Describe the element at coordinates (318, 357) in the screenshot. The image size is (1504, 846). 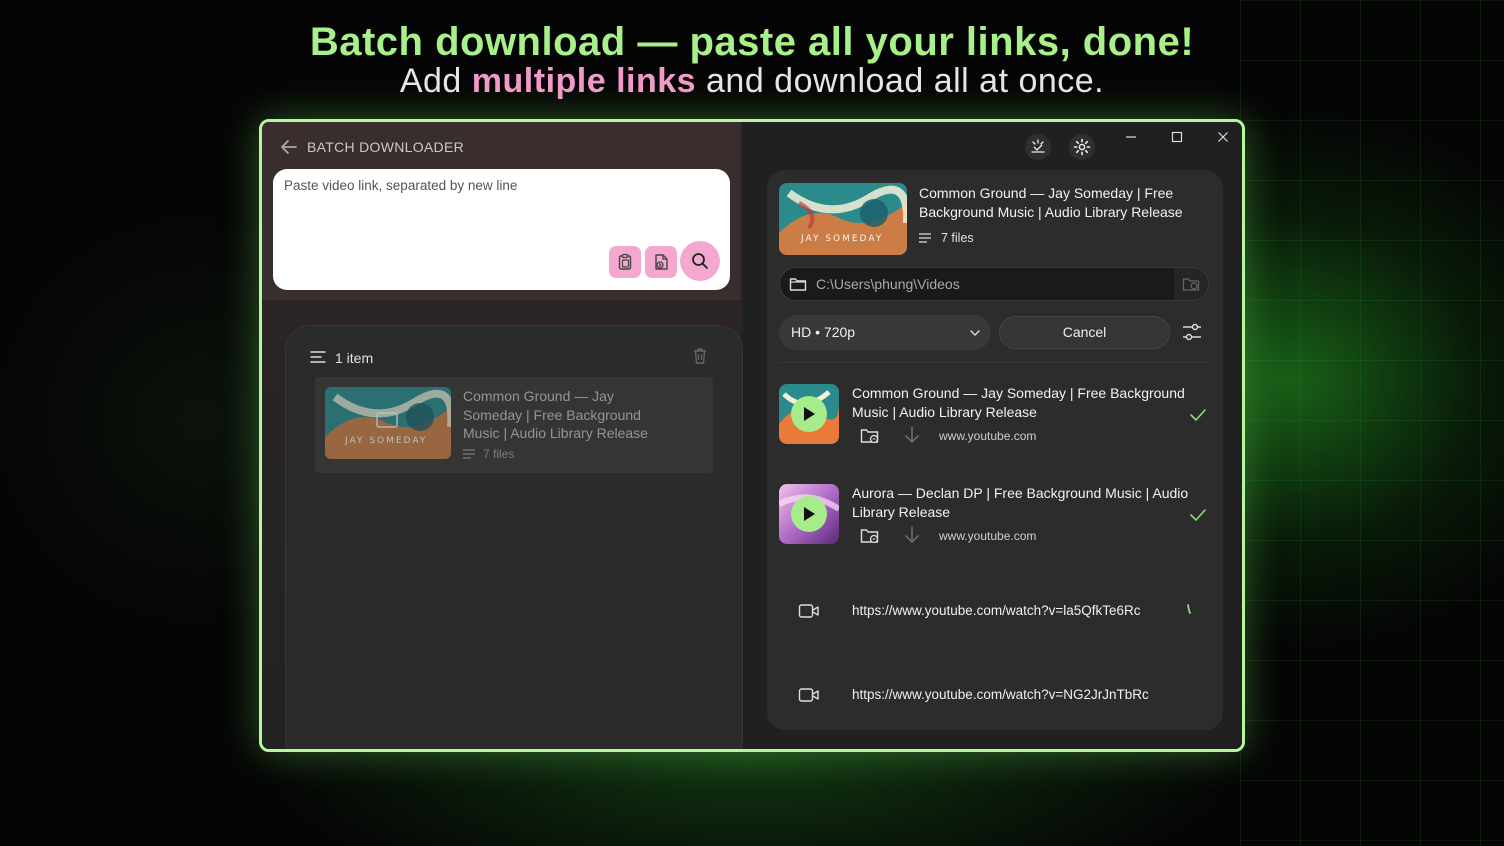
I see `list-icon` at that location.